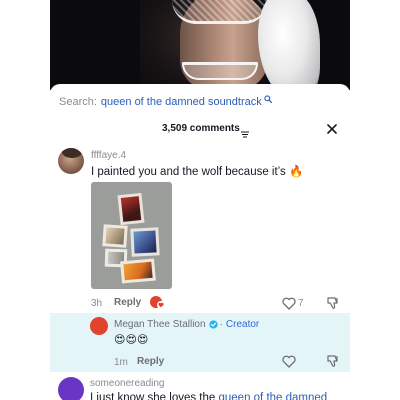 The image size is (400, 400). I want to click on reply-username-row: Megan Thee Stallion · Creator, so click(186, 324).